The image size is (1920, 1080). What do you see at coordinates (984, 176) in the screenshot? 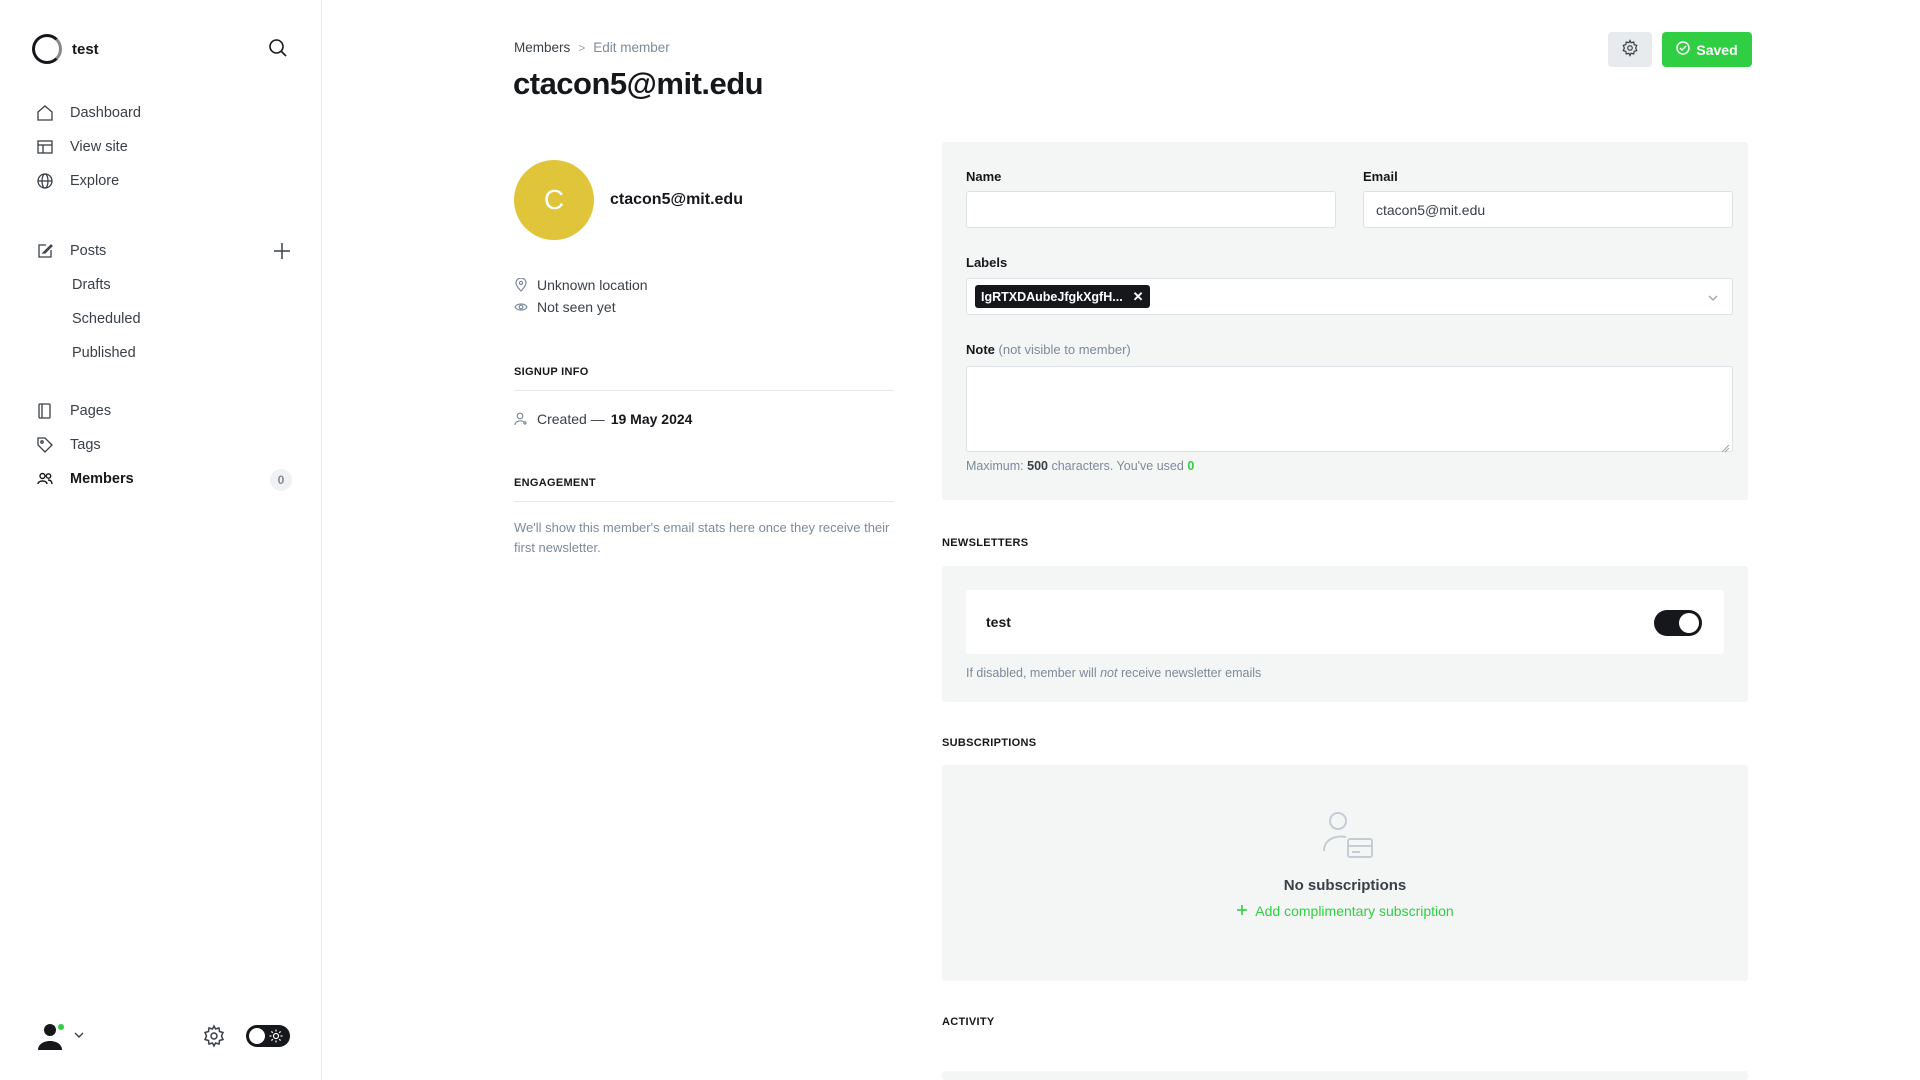
I see `name-label: Name` at bounding box center [984, 176].